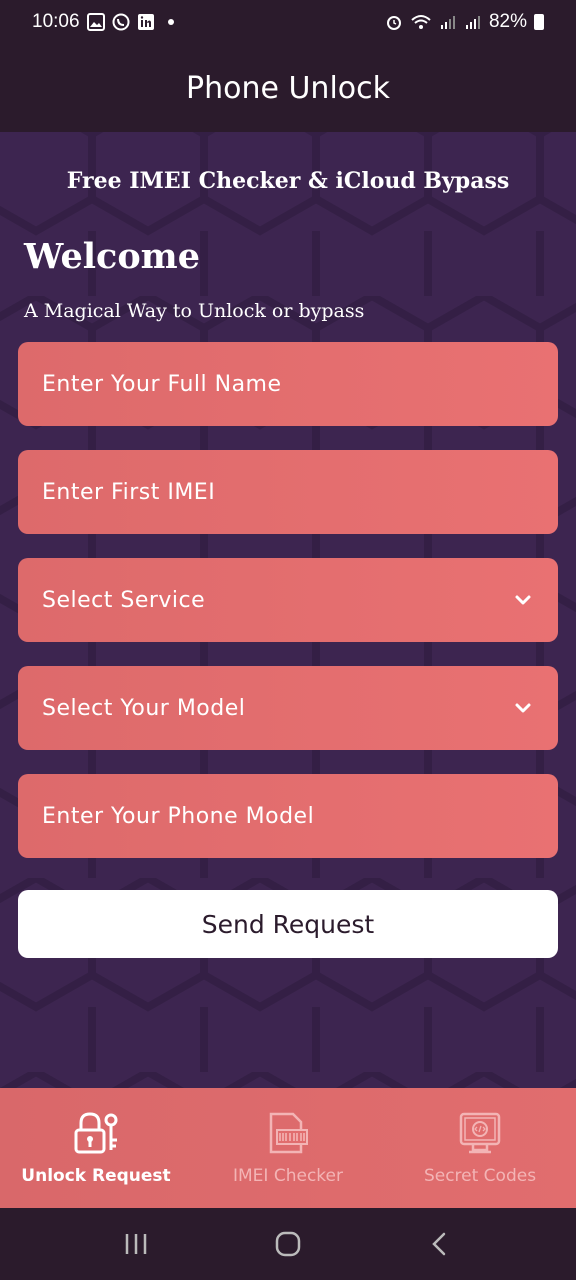 The height and width of the screenshot is (1280, 576). What do you see at coordinates (95, 22) in the screenshot?
I see `gallery-icon` at bounding box center [95, 22].